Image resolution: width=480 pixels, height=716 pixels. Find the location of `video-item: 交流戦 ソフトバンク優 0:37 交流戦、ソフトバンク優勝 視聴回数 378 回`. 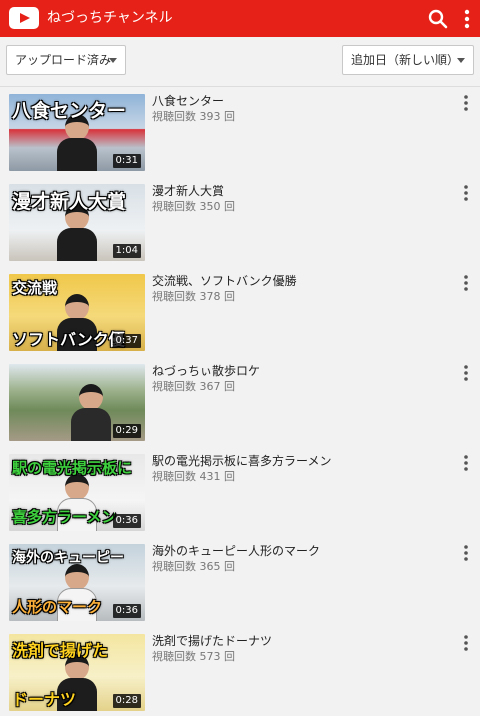

video-item: 交流戦 ソフトバンク優 0:37 交流戦、ソフトバンク優勝 視聴回数 378 回 is located at coordinates (240, 311).